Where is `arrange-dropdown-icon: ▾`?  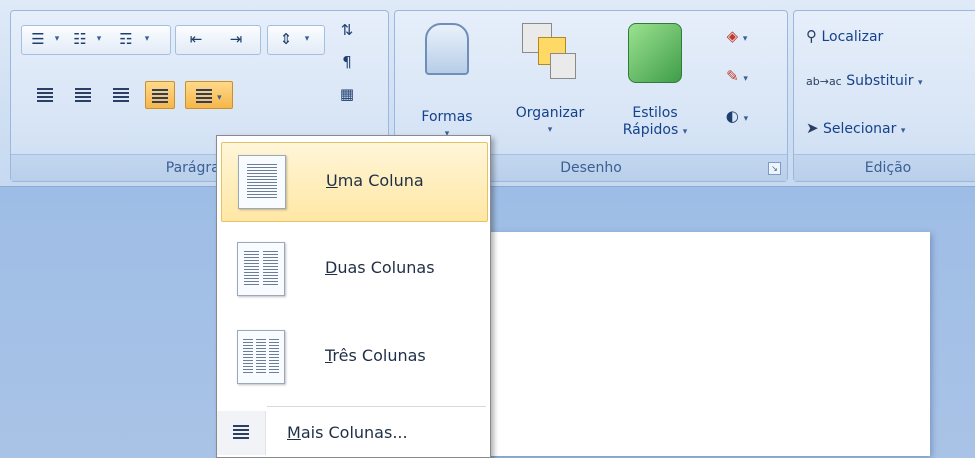 arrange-dropdown-icon: ▾ is located at coordinates (550, 130).